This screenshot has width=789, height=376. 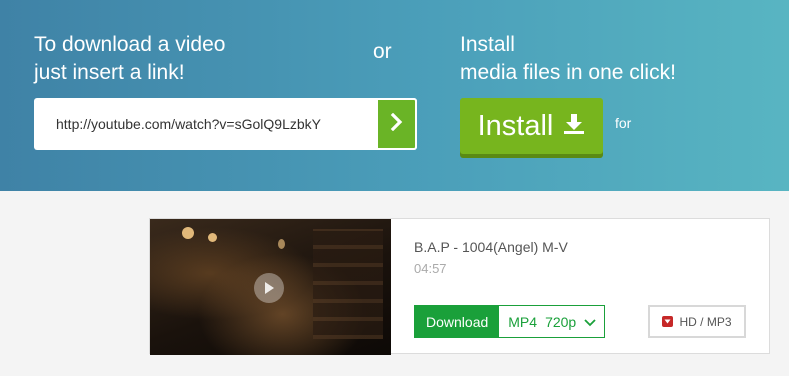 I want to click on install-label: Install, so click(x=515, y=125).